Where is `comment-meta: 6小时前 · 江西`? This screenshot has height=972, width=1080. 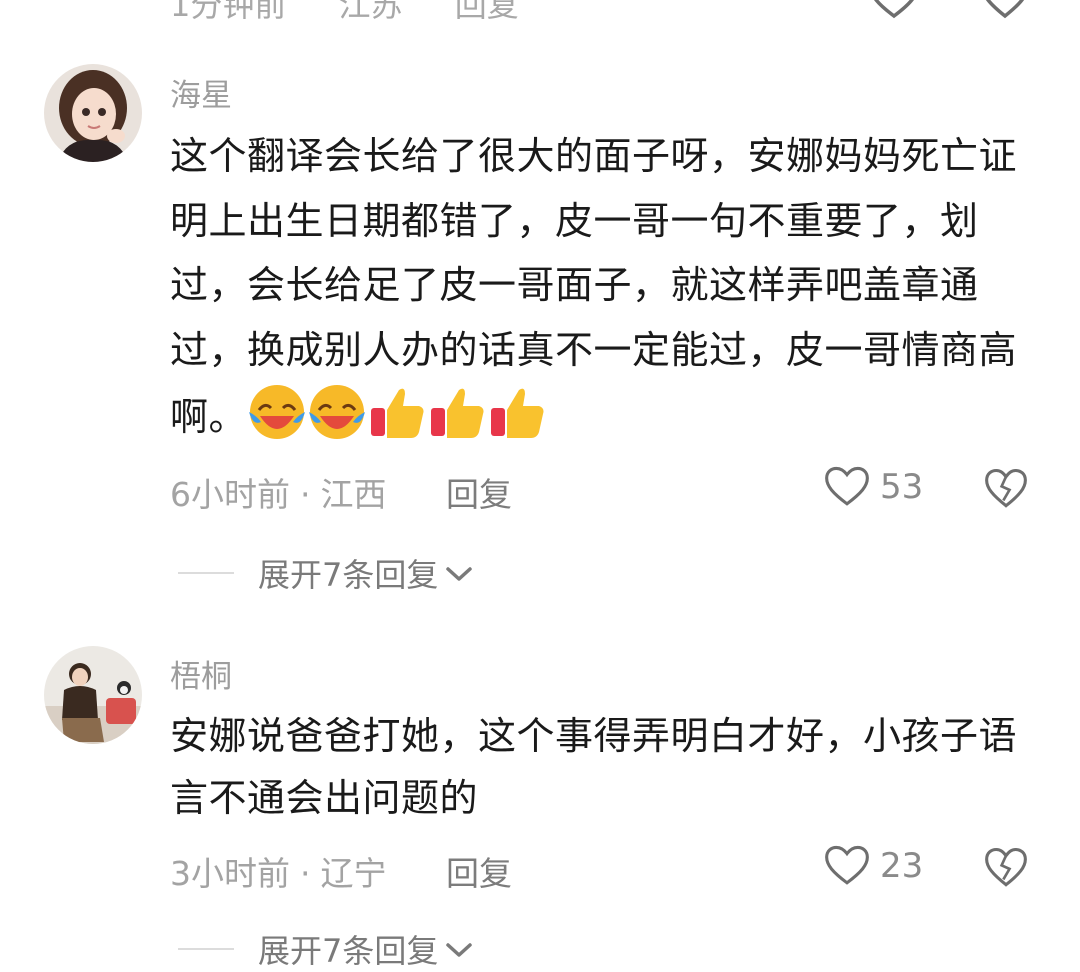 comment-meta: 6小时前 · 江西 is located at coordinates (278, 492).